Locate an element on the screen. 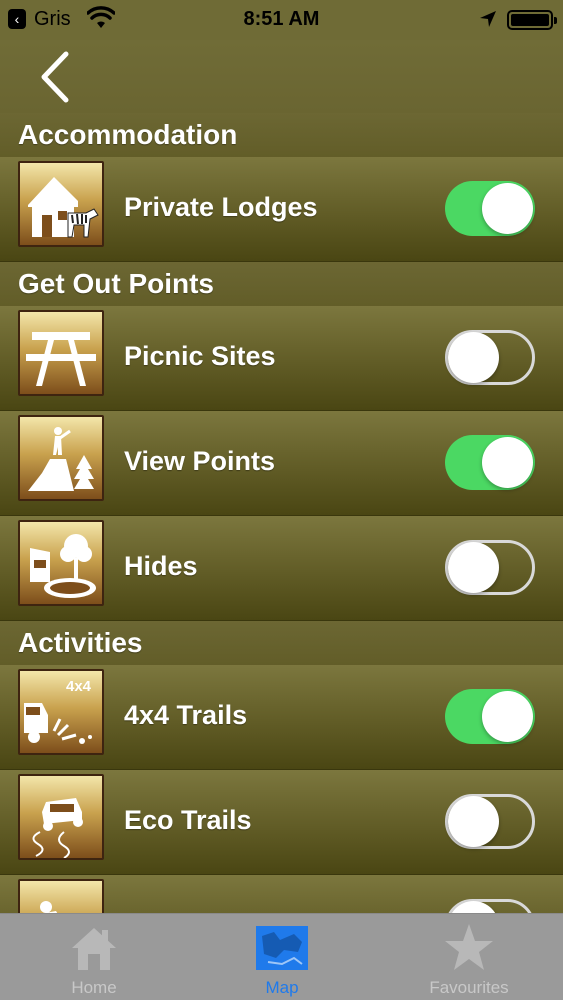  picnic-sites-toggle is located at coordinates (490, 357).